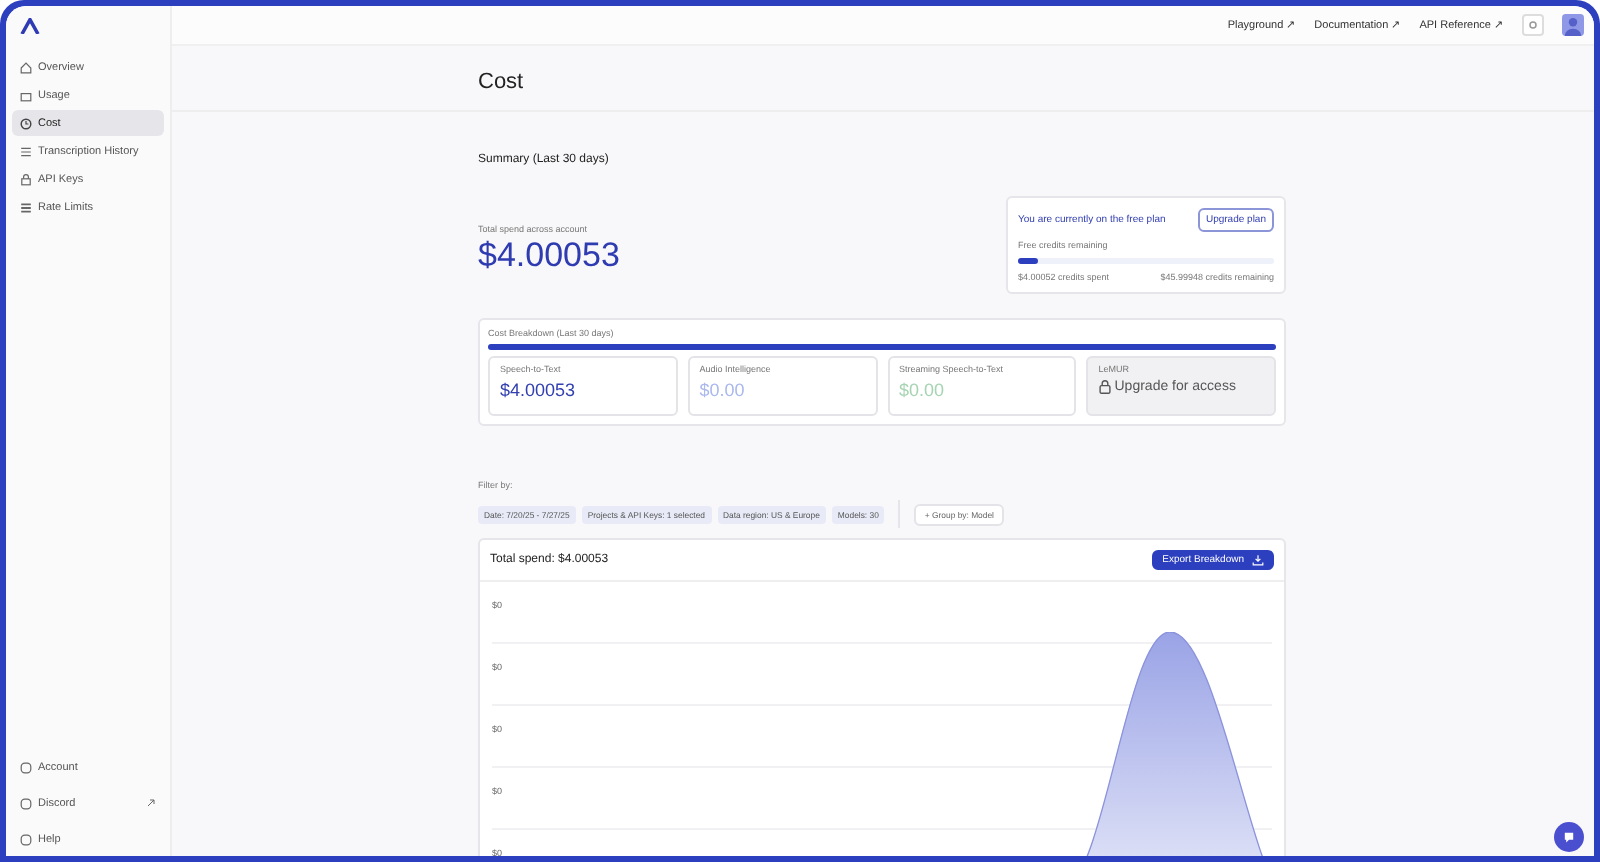 The image size is (1600, 862). Describe the element at coordinates (549, 256) in the screenshot. I see `total-spend-value: $4.00053` at that location.